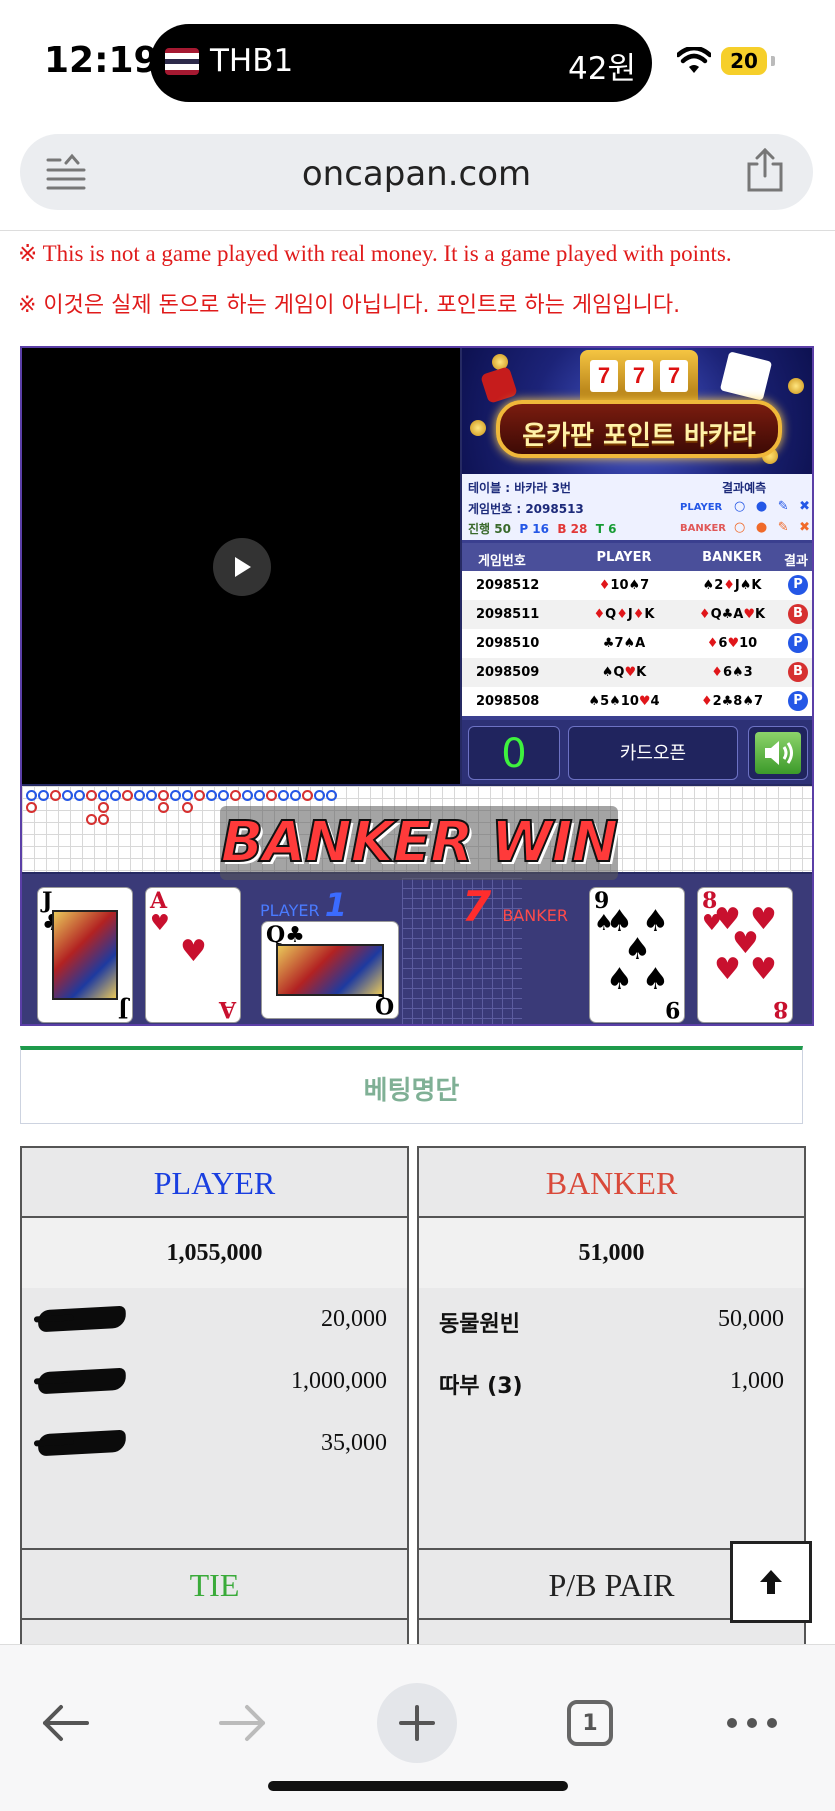 The width and height of the screenshot is (835, 1811). What do you see at coordinates (252, 61) in the screenshot?
I see `island-ticker: THB1` at bounding box center [252, 61].